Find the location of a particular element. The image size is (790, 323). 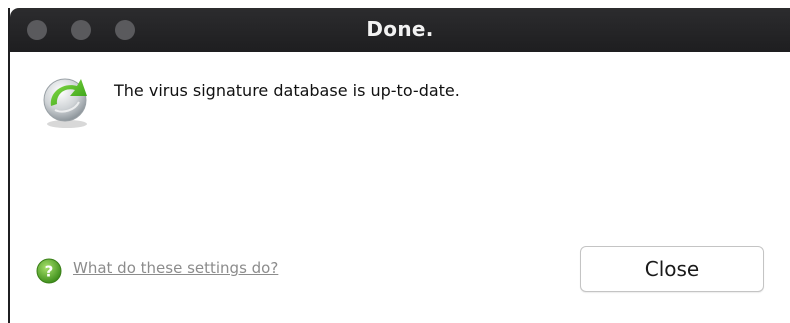

help-link: What do these settings do? is located at coordinates (175, 268).